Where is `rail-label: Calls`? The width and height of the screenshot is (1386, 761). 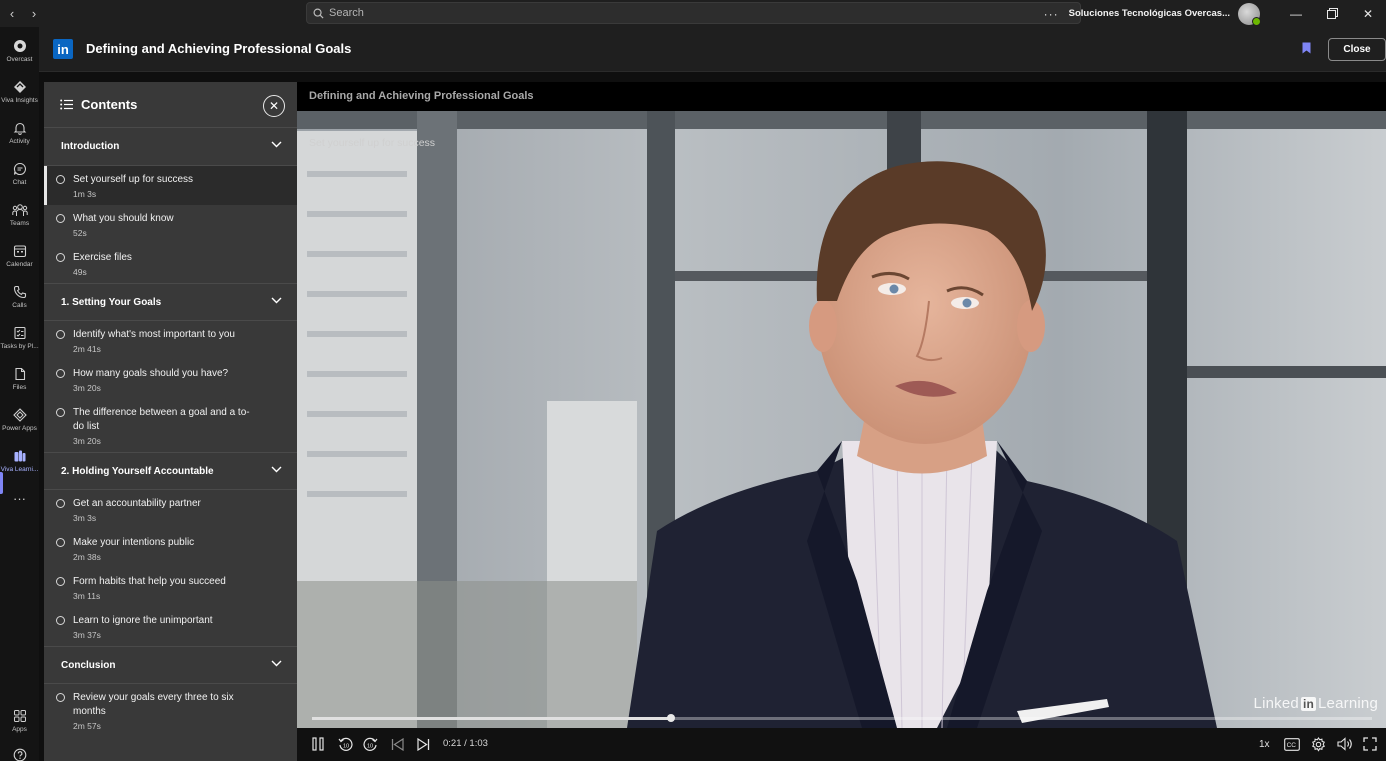 rail-label: Calls is located at coordinates (19, 305).